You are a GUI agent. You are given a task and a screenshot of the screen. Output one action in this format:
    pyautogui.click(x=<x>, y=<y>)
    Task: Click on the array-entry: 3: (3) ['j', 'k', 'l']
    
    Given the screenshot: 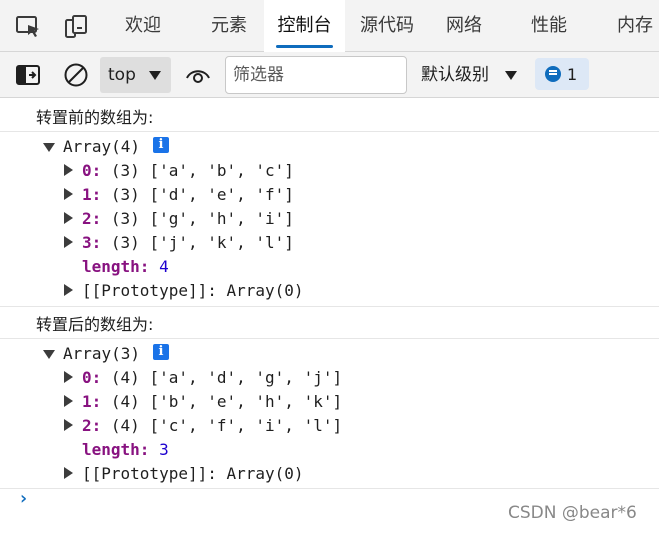 What is the action you would take?
    pyautogui.click(x=188, y=242)
    